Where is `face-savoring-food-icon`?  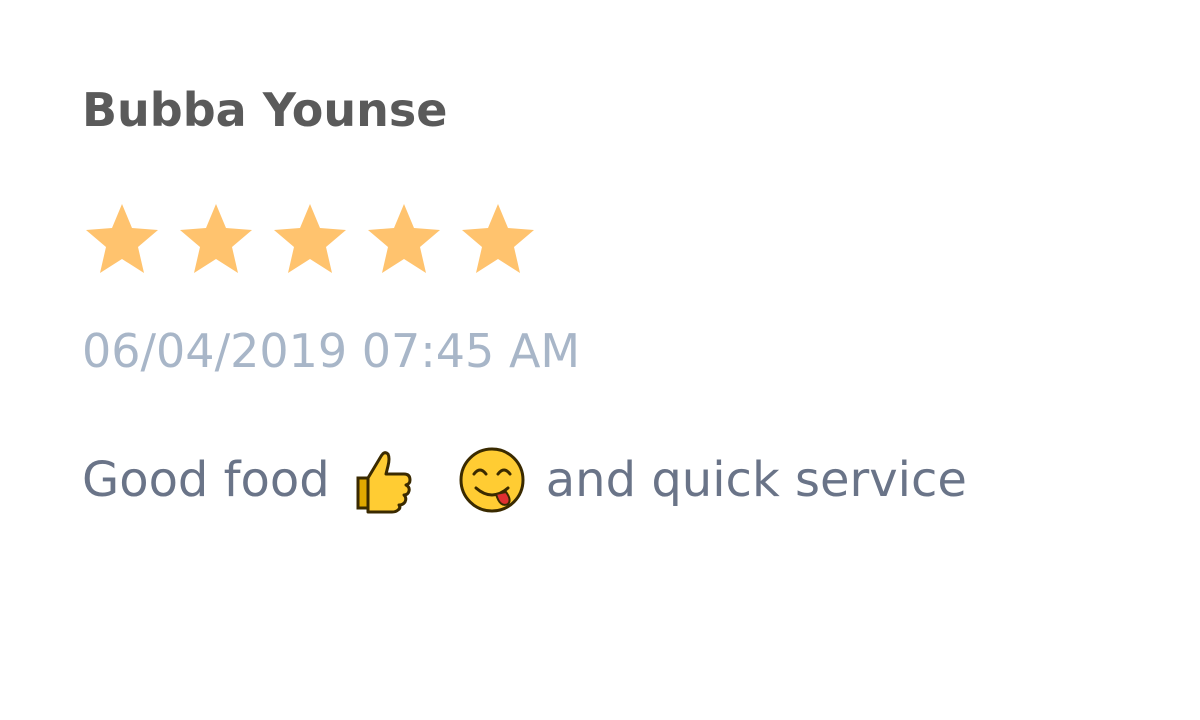
face-savoring-food-icon is located at coordinates (492, 480).